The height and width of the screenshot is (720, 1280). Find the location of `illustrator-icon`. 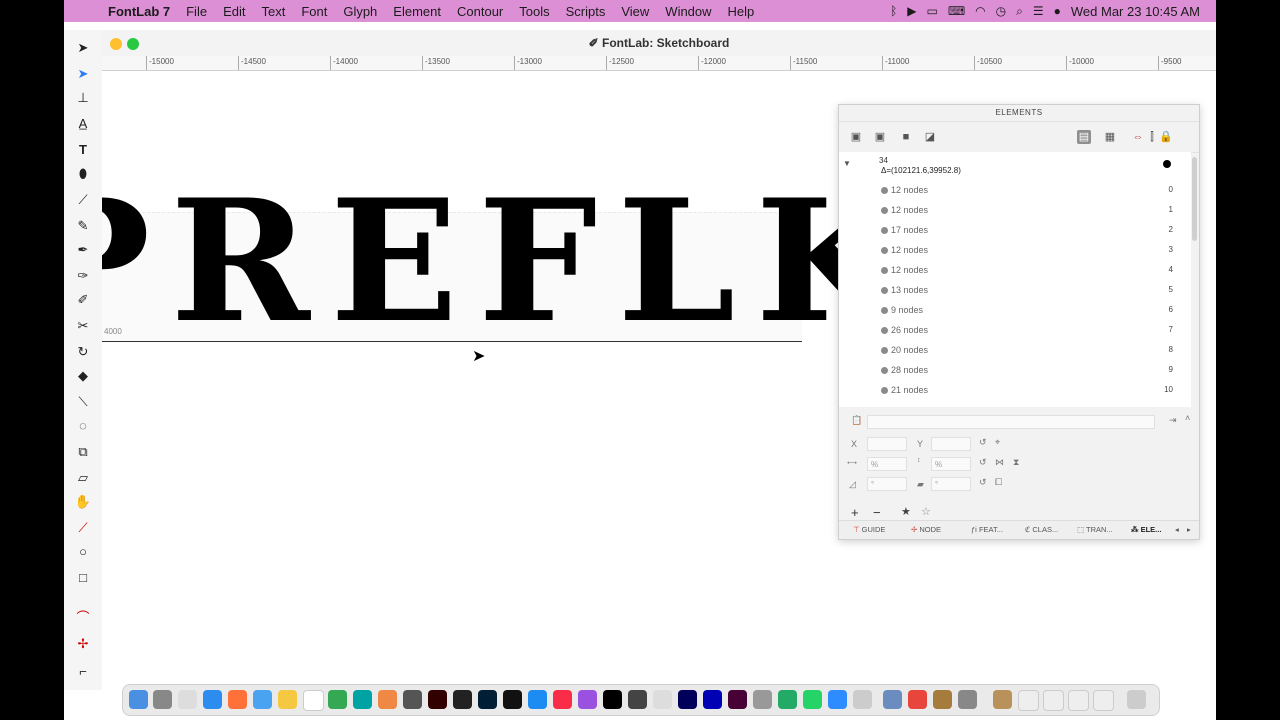

illustrator-icon is located at coordinates (437, 699).